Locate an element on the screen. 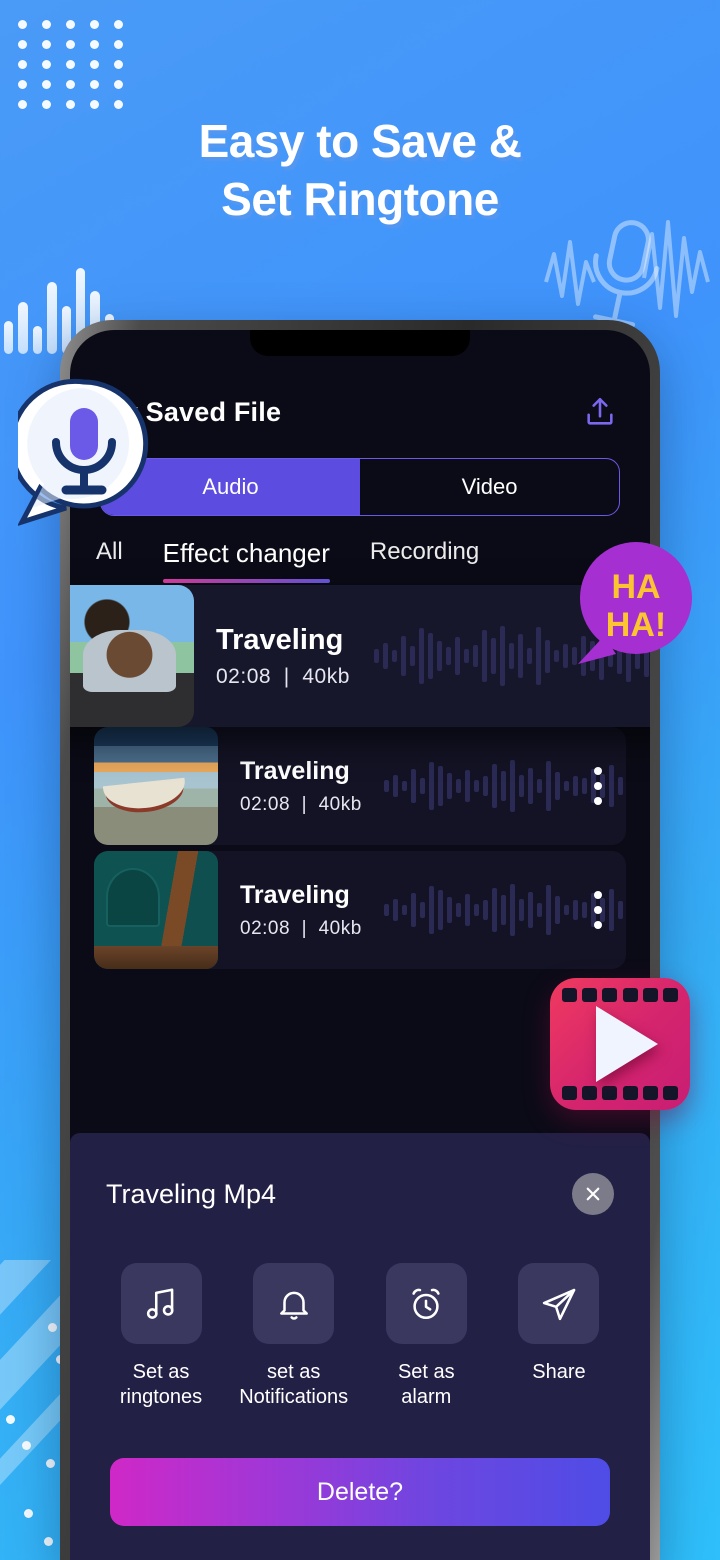 The image size is (720, 1560). category-tabs: All Effect changer Recording is located at coordinates (360, 560).